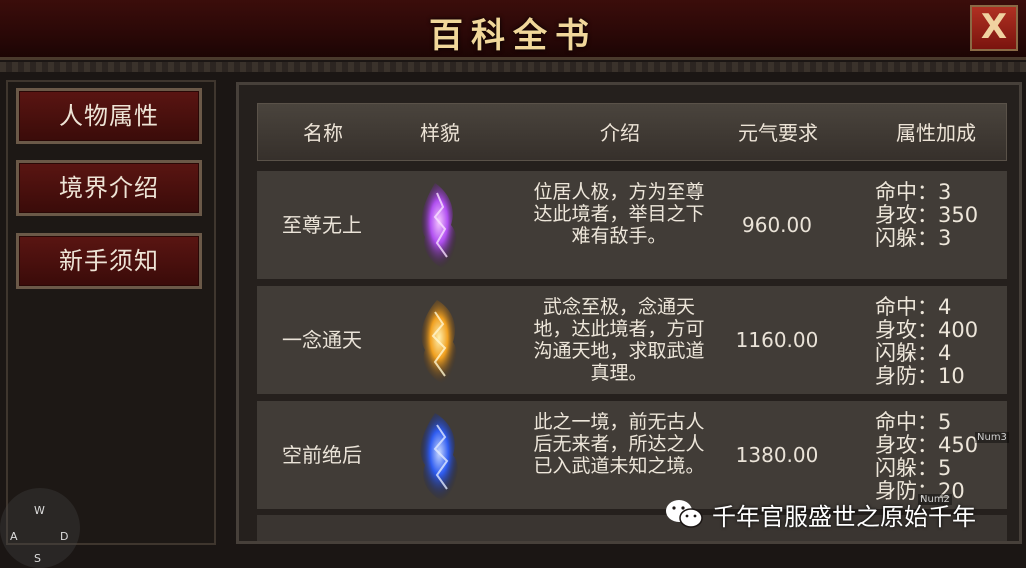 Image resolution: width=1026 pixels, height=568 pixels. I want to click on wechat-watermark: 千年官服盛世之原始千年, so click(820, 514).